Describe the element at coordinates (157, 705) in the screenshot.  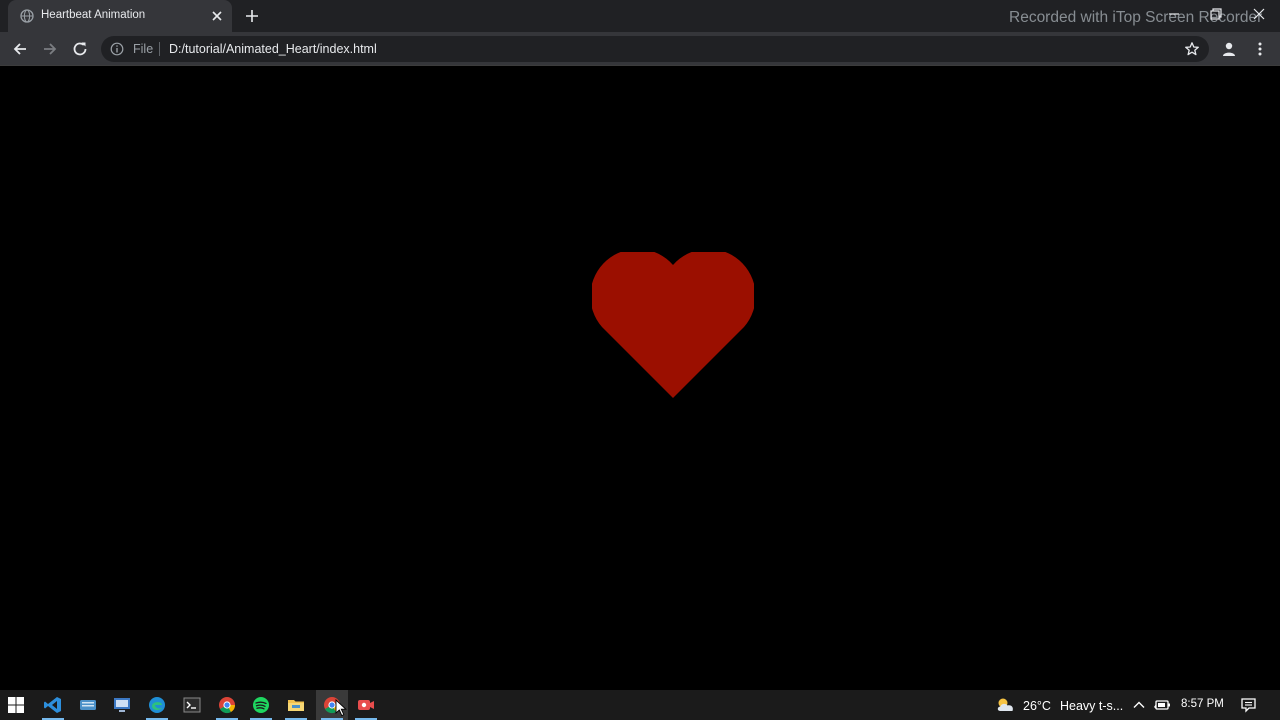
I see `edge-icon` at that location.